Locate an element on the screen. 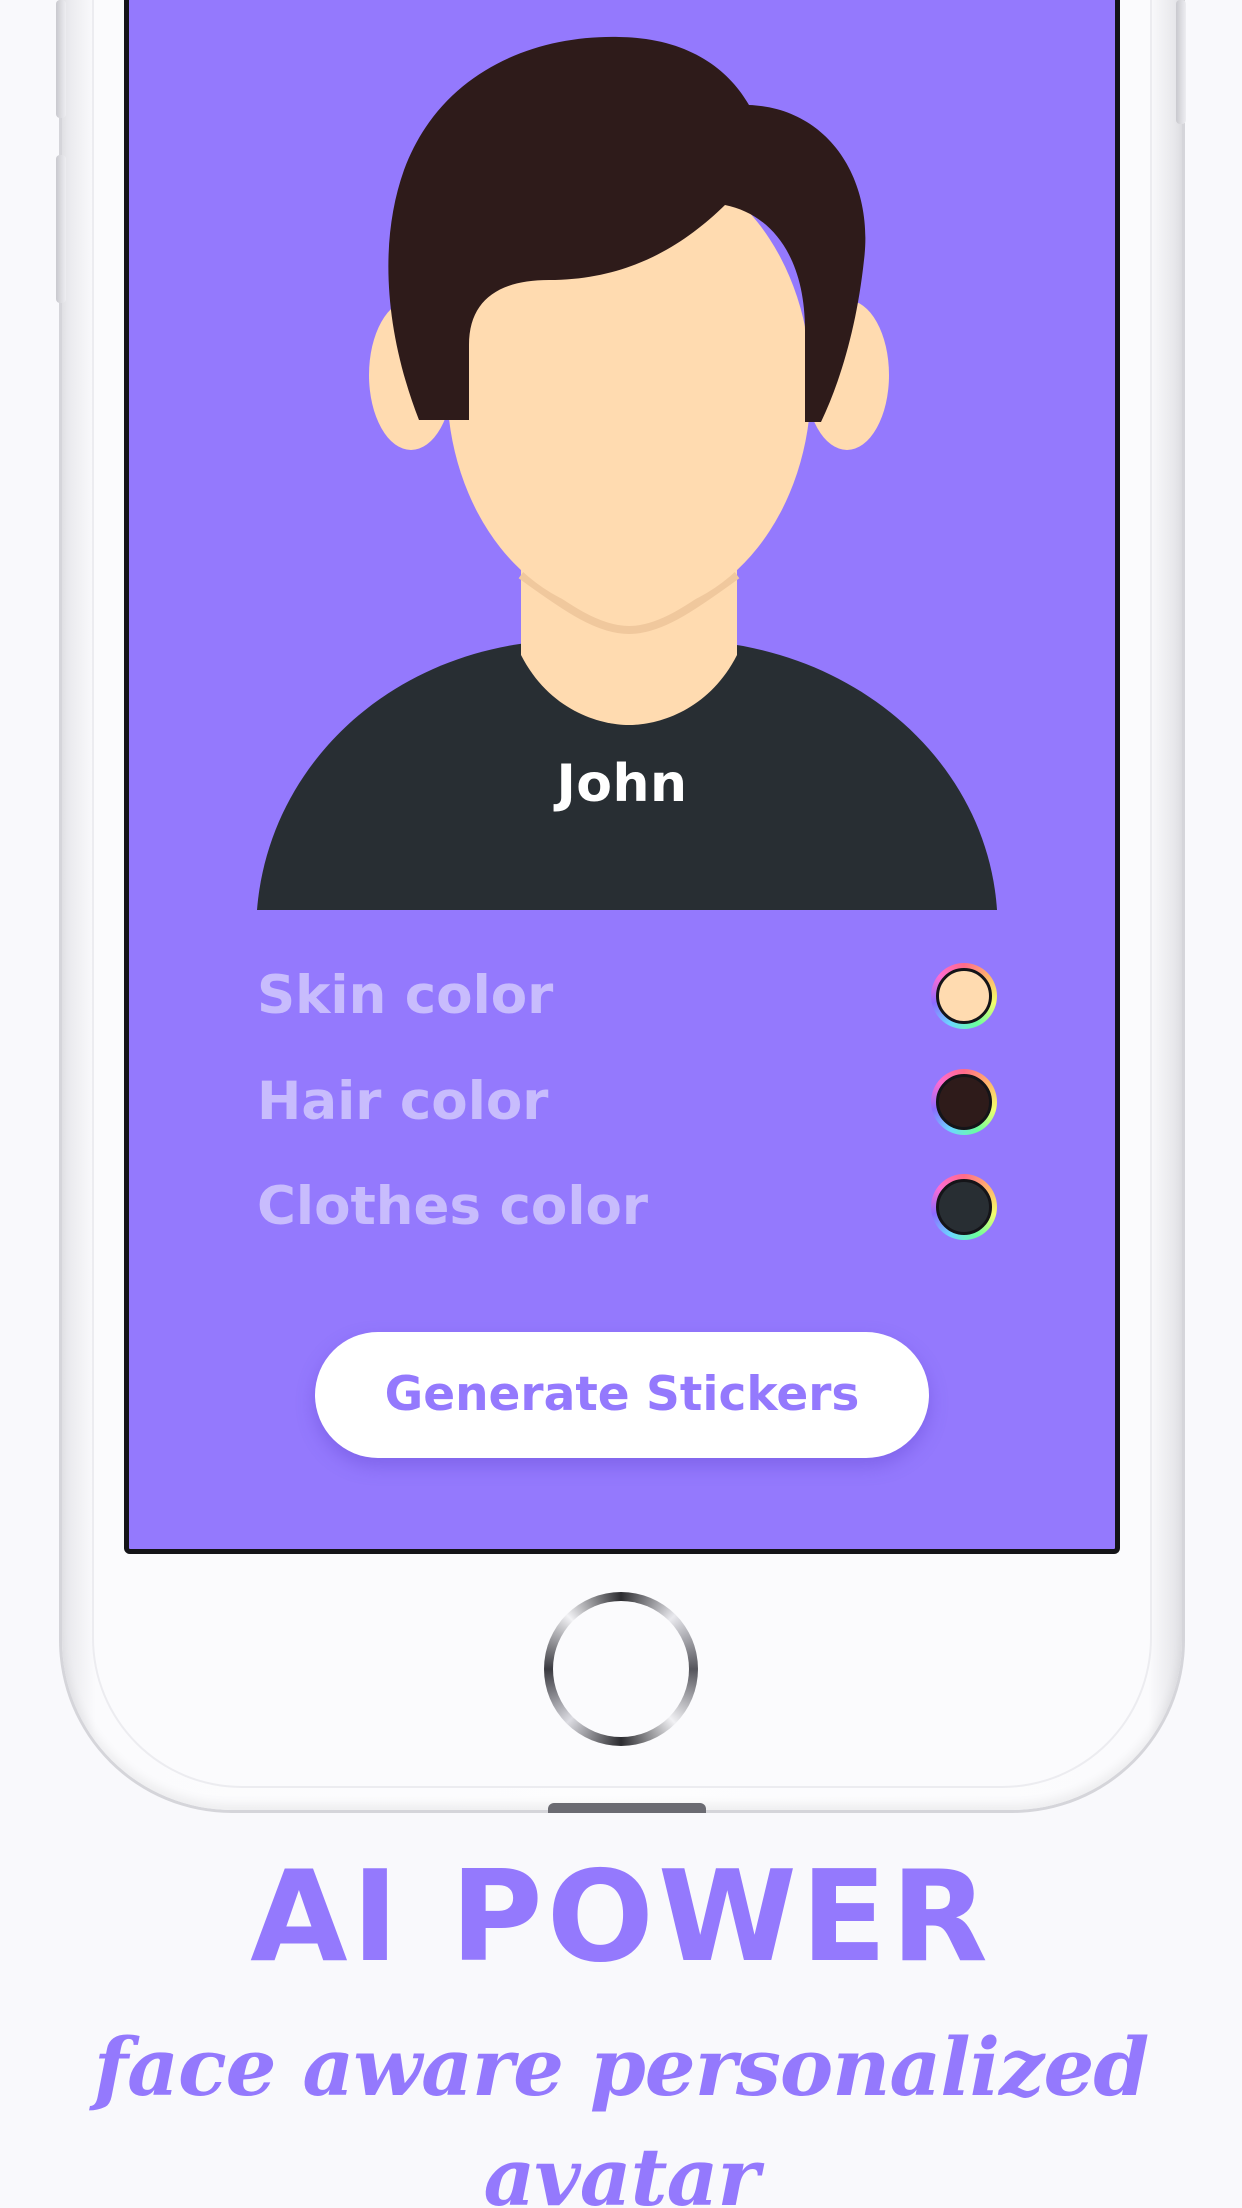 The width and height of the screenshot is (1242, 2208). clothes-color-picker is located at coordinates (964, 1207).